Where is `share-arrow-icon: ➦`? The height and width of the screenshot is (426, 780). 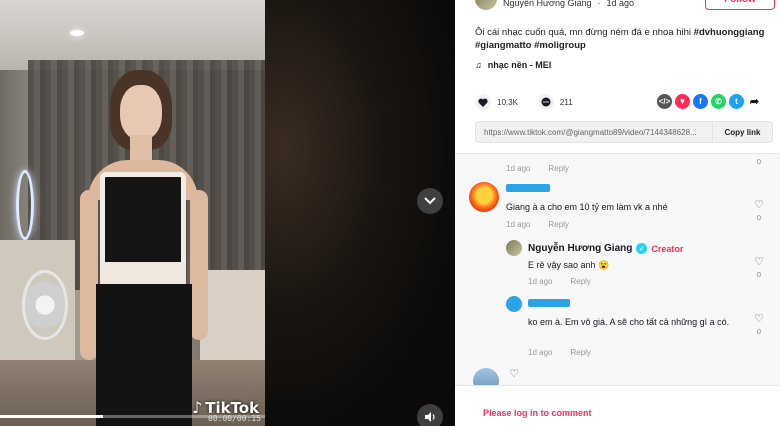
share-arrow-icon: ➦ is located at coordinates (754, 101).